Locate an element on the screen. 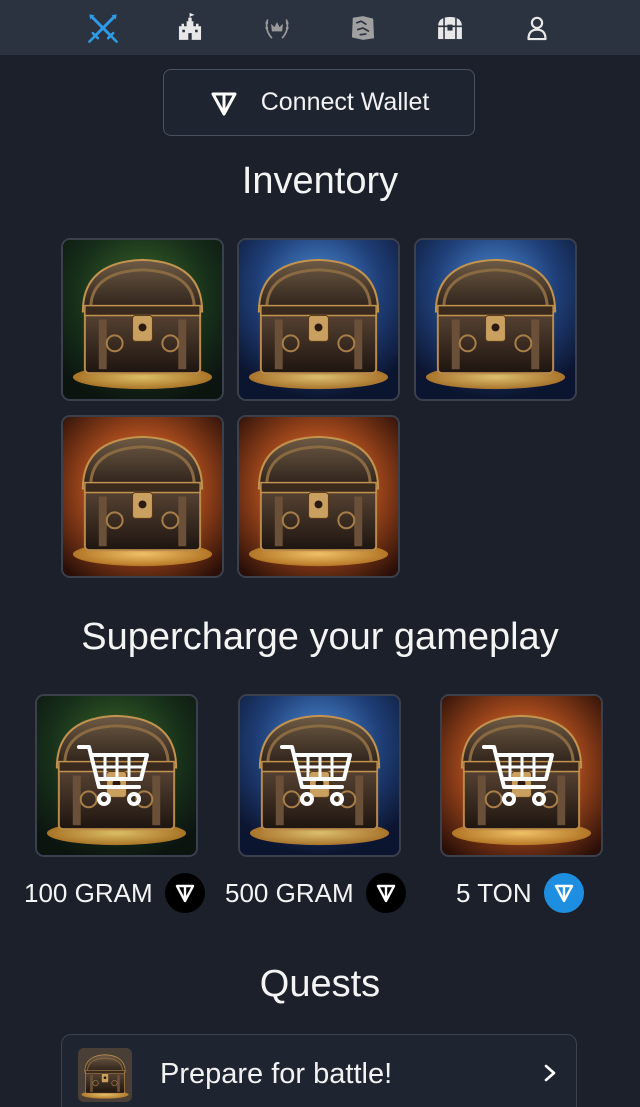 The height and width of the screenshot is (1107, 640). treasure-chest-icon is located at coordinates (450, 27).